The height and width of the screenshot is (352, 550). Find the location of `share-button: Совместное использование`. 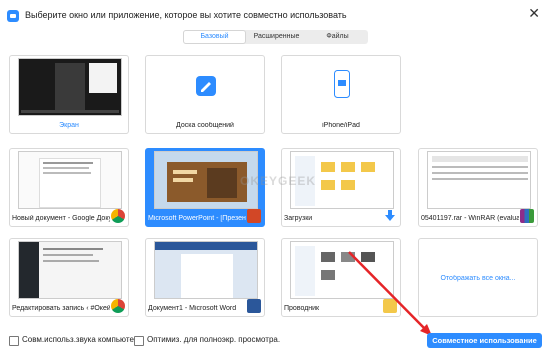

share-button: Совместное использование is located at coordinates (484, 340).